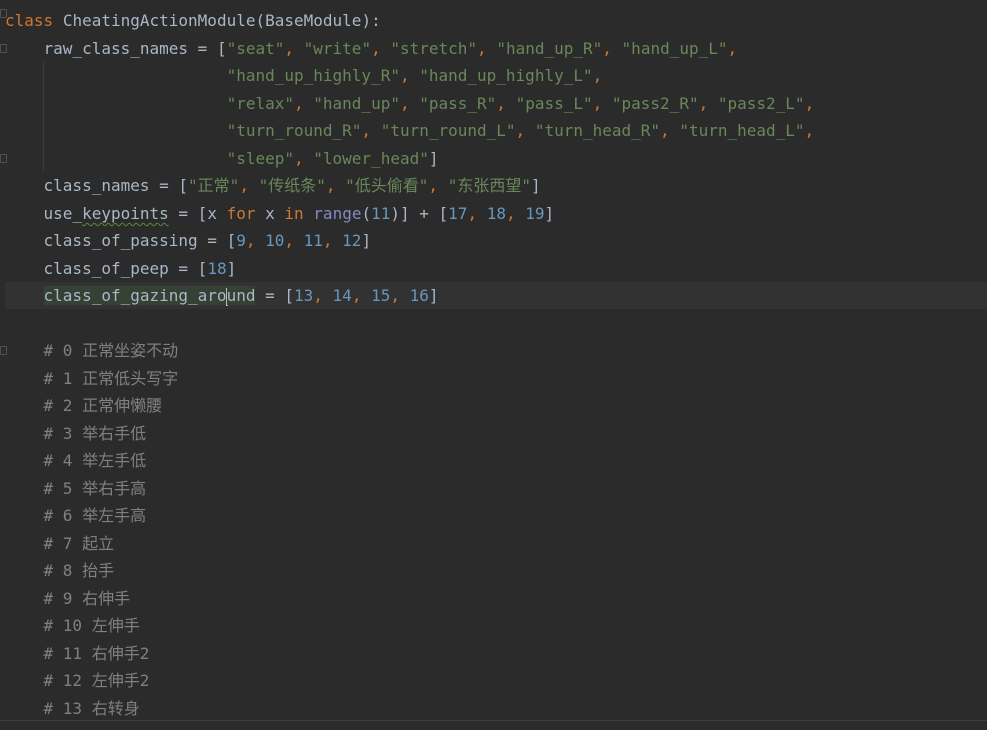  Describe the element at coordinates (496, 680) in the screenshot. I see `code-line-comment: # 12 左伸手2` at that location.